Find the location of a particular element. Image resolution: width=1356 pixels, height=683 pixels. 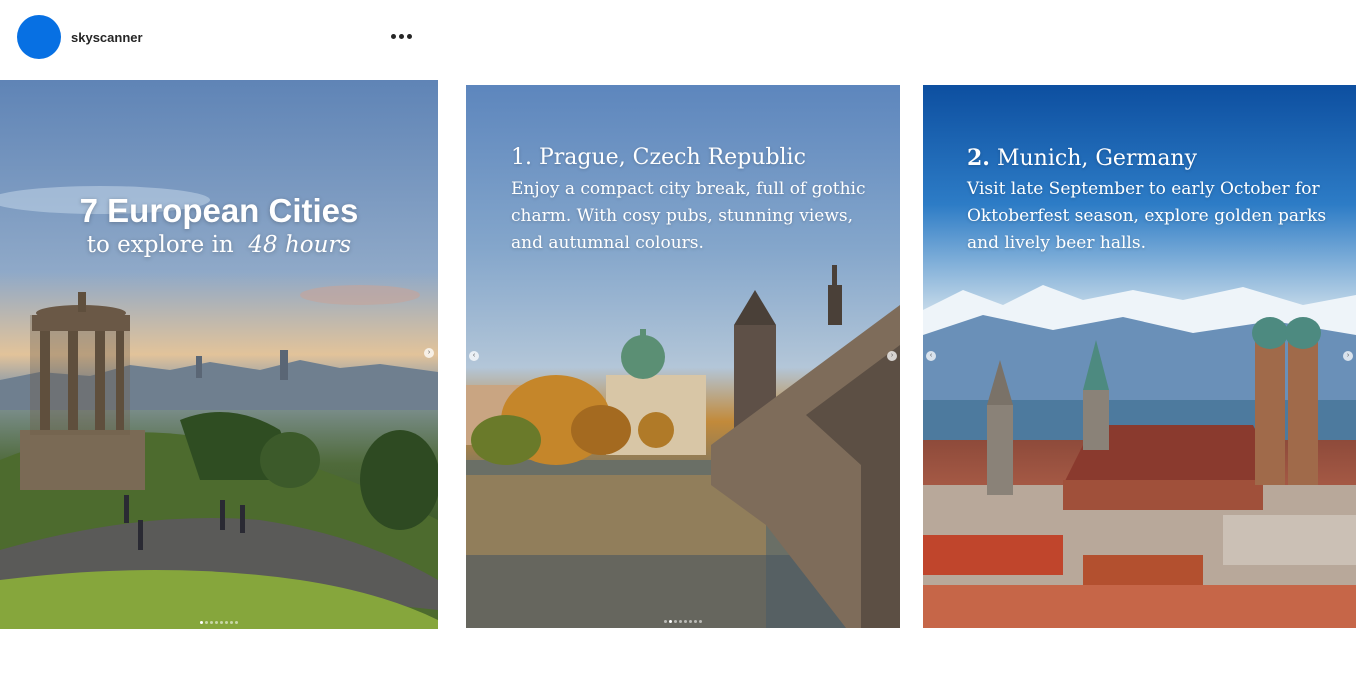

slide-title-text: Munich, Germany is located at coordinates (1097, 158).